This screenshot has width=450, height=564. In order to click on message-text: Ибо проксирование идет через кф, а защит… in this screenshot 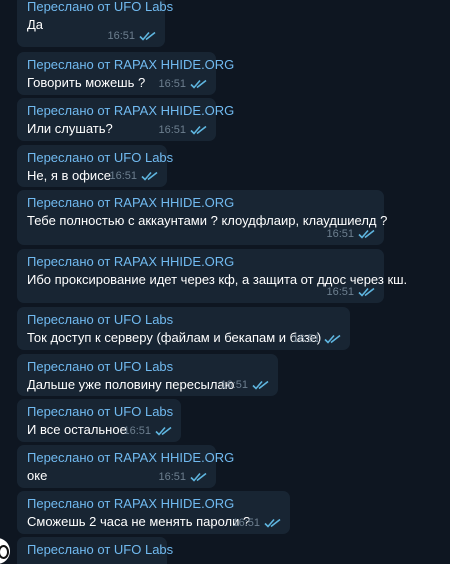, I will do `click(217, 279)`.